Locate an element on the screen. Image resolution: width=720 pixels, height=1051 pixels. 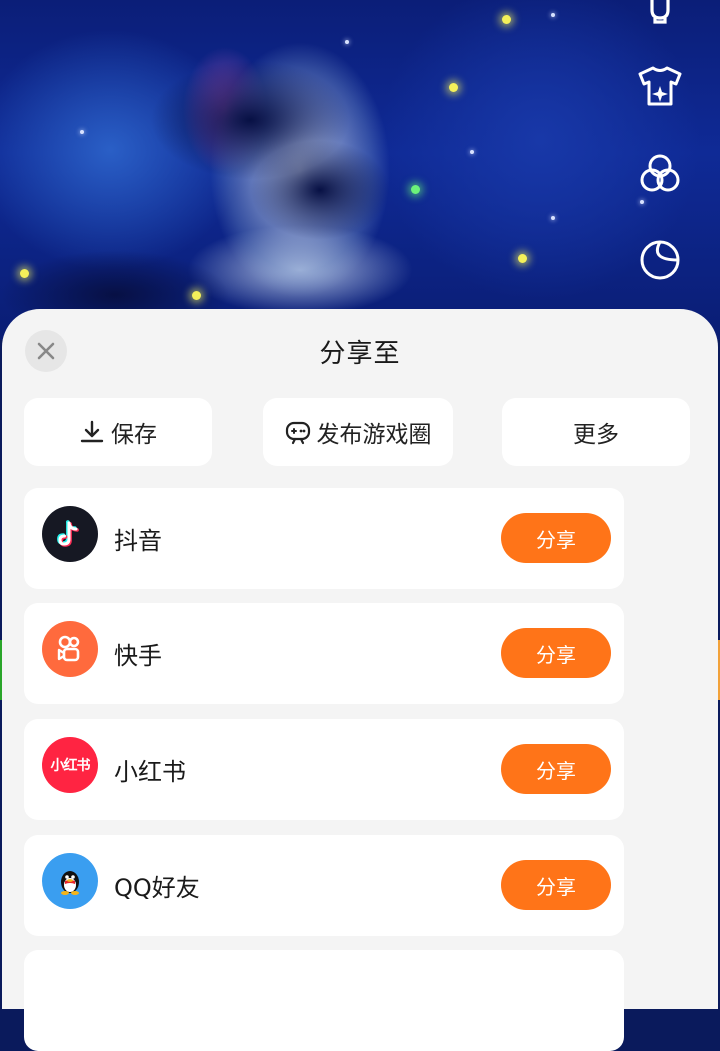
save-button: 保存 is located at coordinates (118, 432).